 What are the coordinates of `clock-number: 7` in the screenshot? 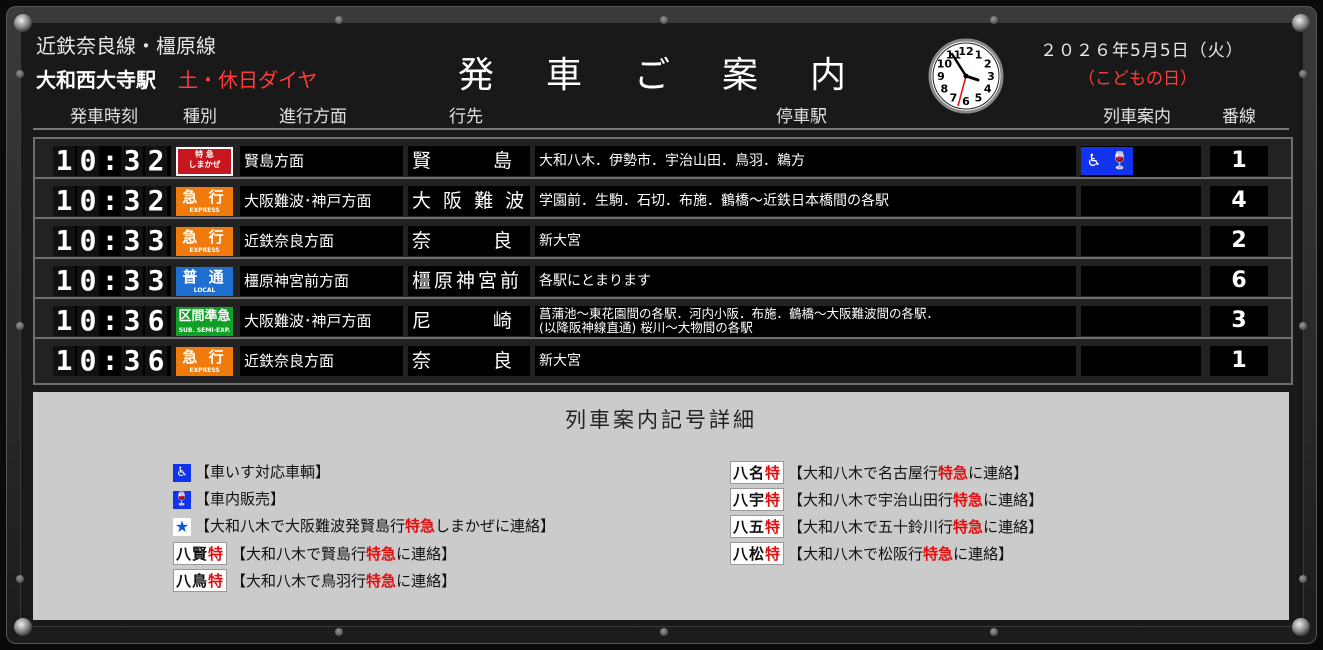 It's located at (954, 98).